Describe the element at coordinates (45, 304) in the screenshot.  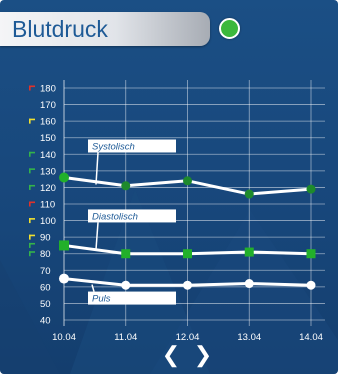
I see `y-tick-label: 50` at that location.